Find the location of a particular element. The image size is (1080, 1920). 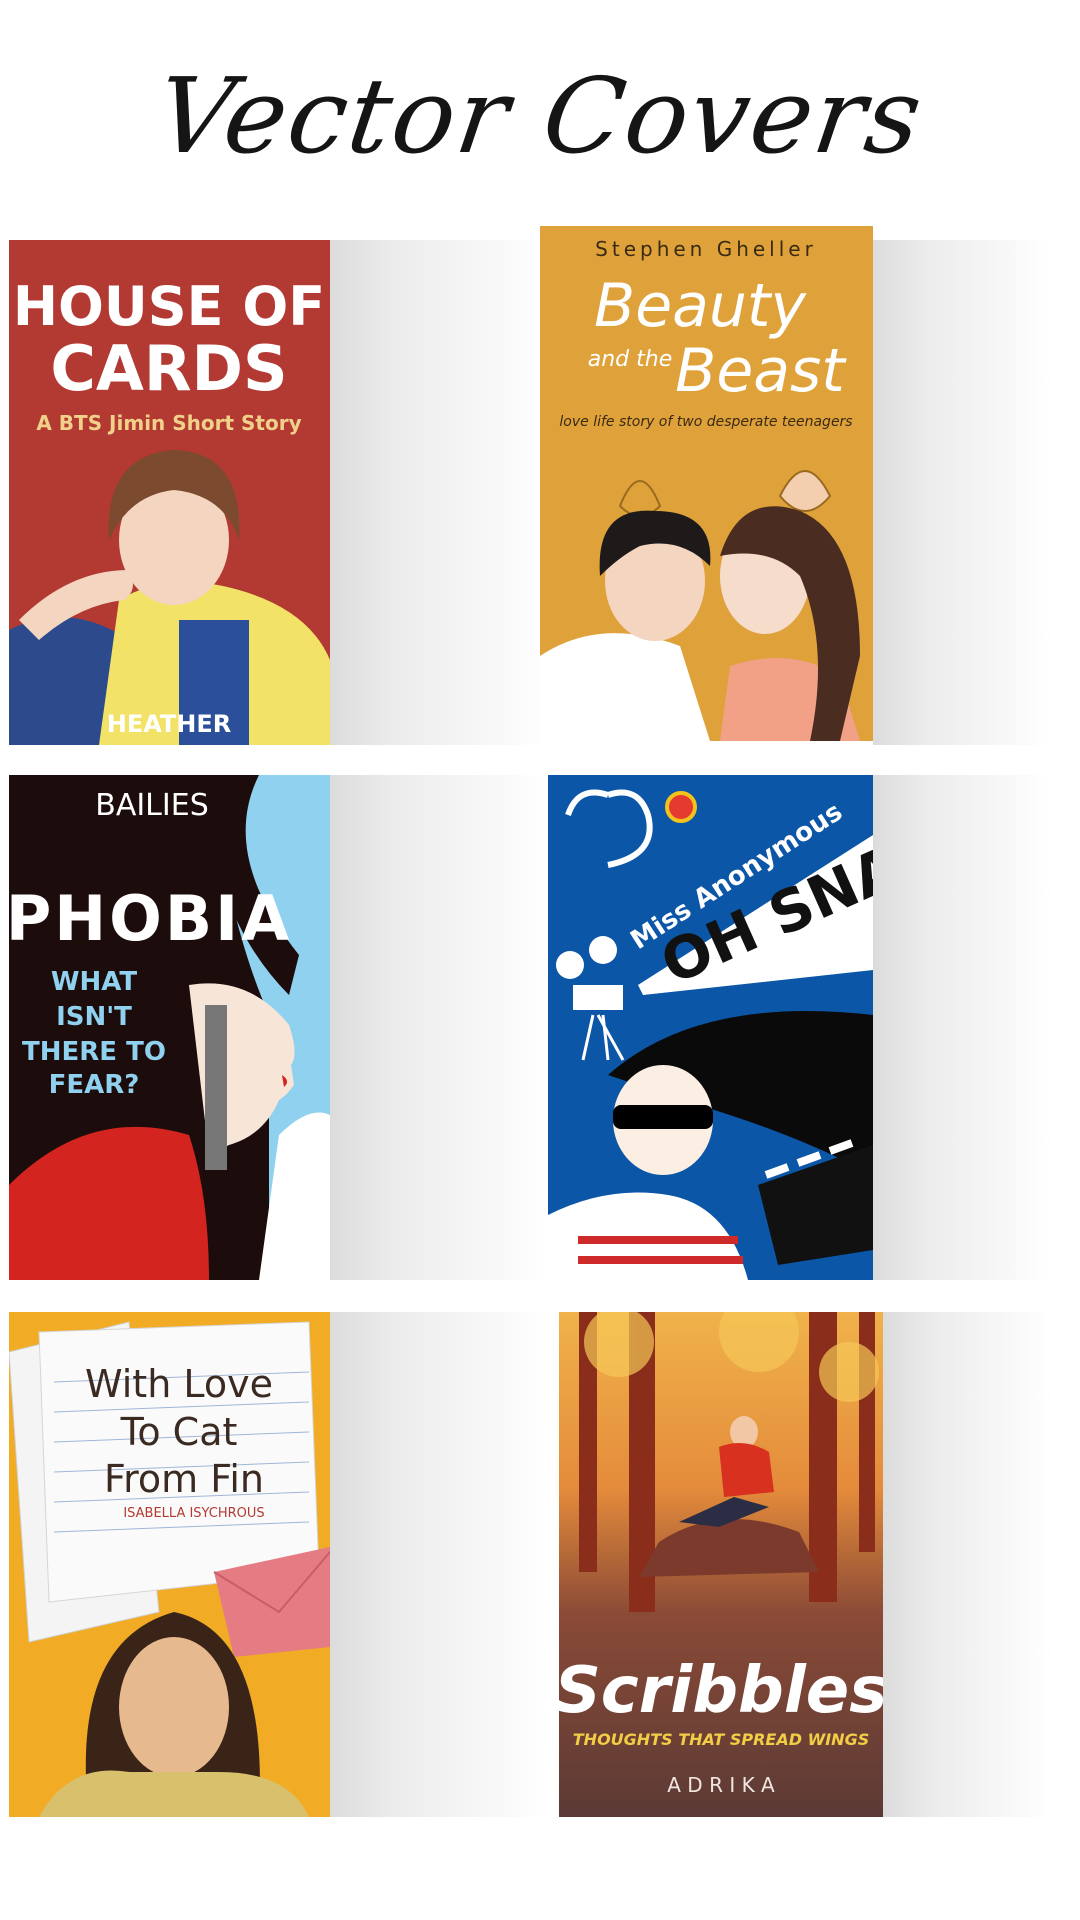

cover-tagline-line1: WHAT is located at coordinates (94, 982).